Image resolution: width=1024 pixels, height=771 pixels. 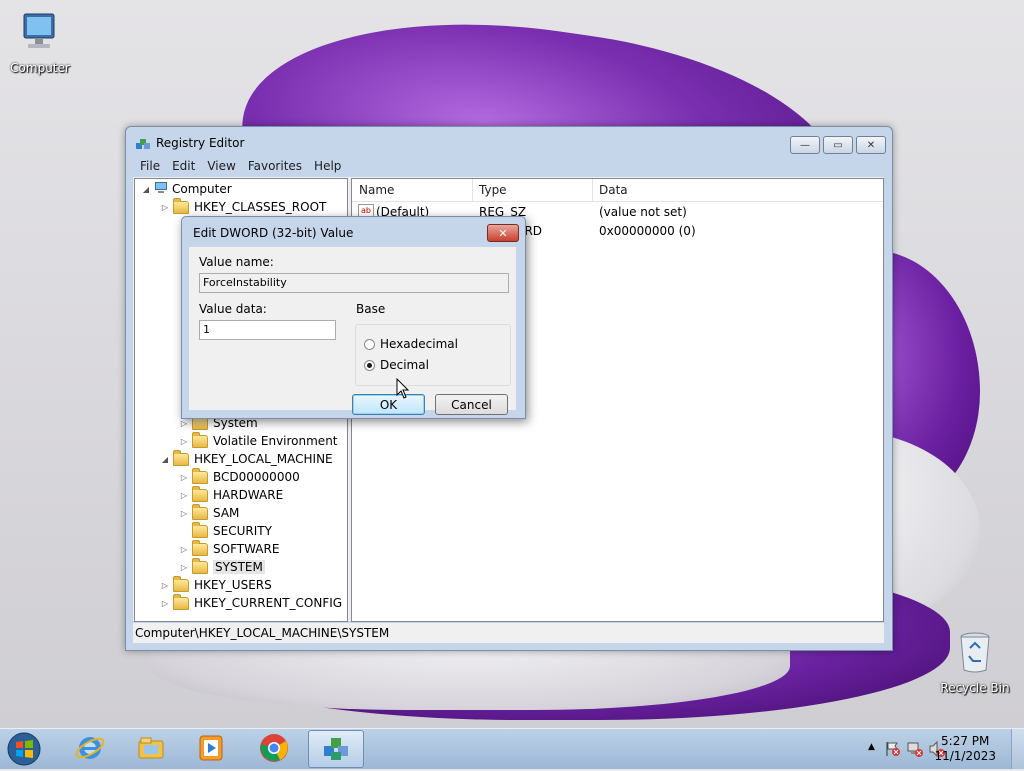 What do you see at coordinates (231, 494) in the screenshot?
I see `tree-item-hardware: ▷ HARDWARE` at bounding box center [231, 494].